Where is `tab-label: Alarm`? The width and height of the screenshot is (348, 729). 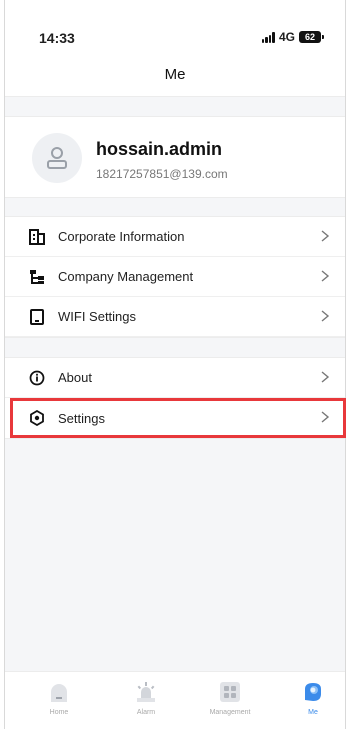
tab-label: Alarm is located at coordinates (146, 712).